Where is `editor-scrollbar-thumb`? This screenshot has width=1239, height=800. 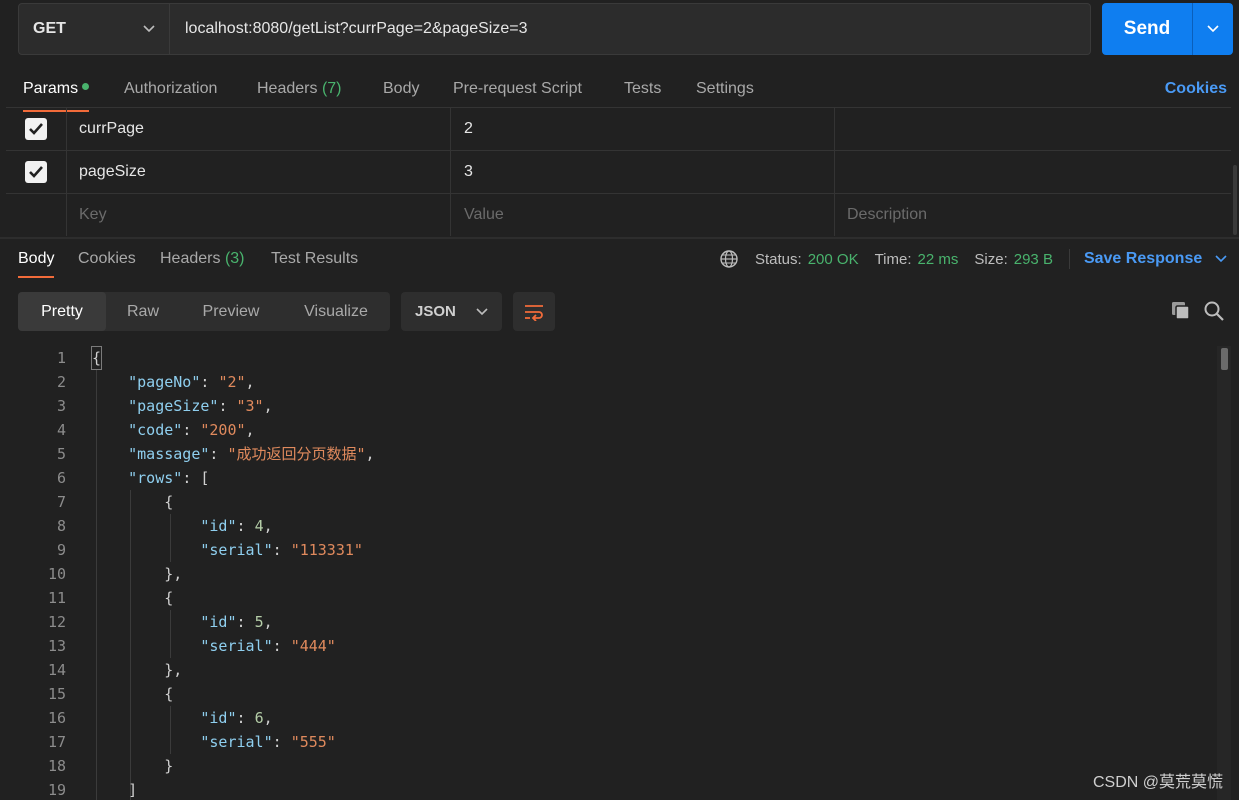 editor-scrollbar-thumb is located at coordinates (1224, 359).